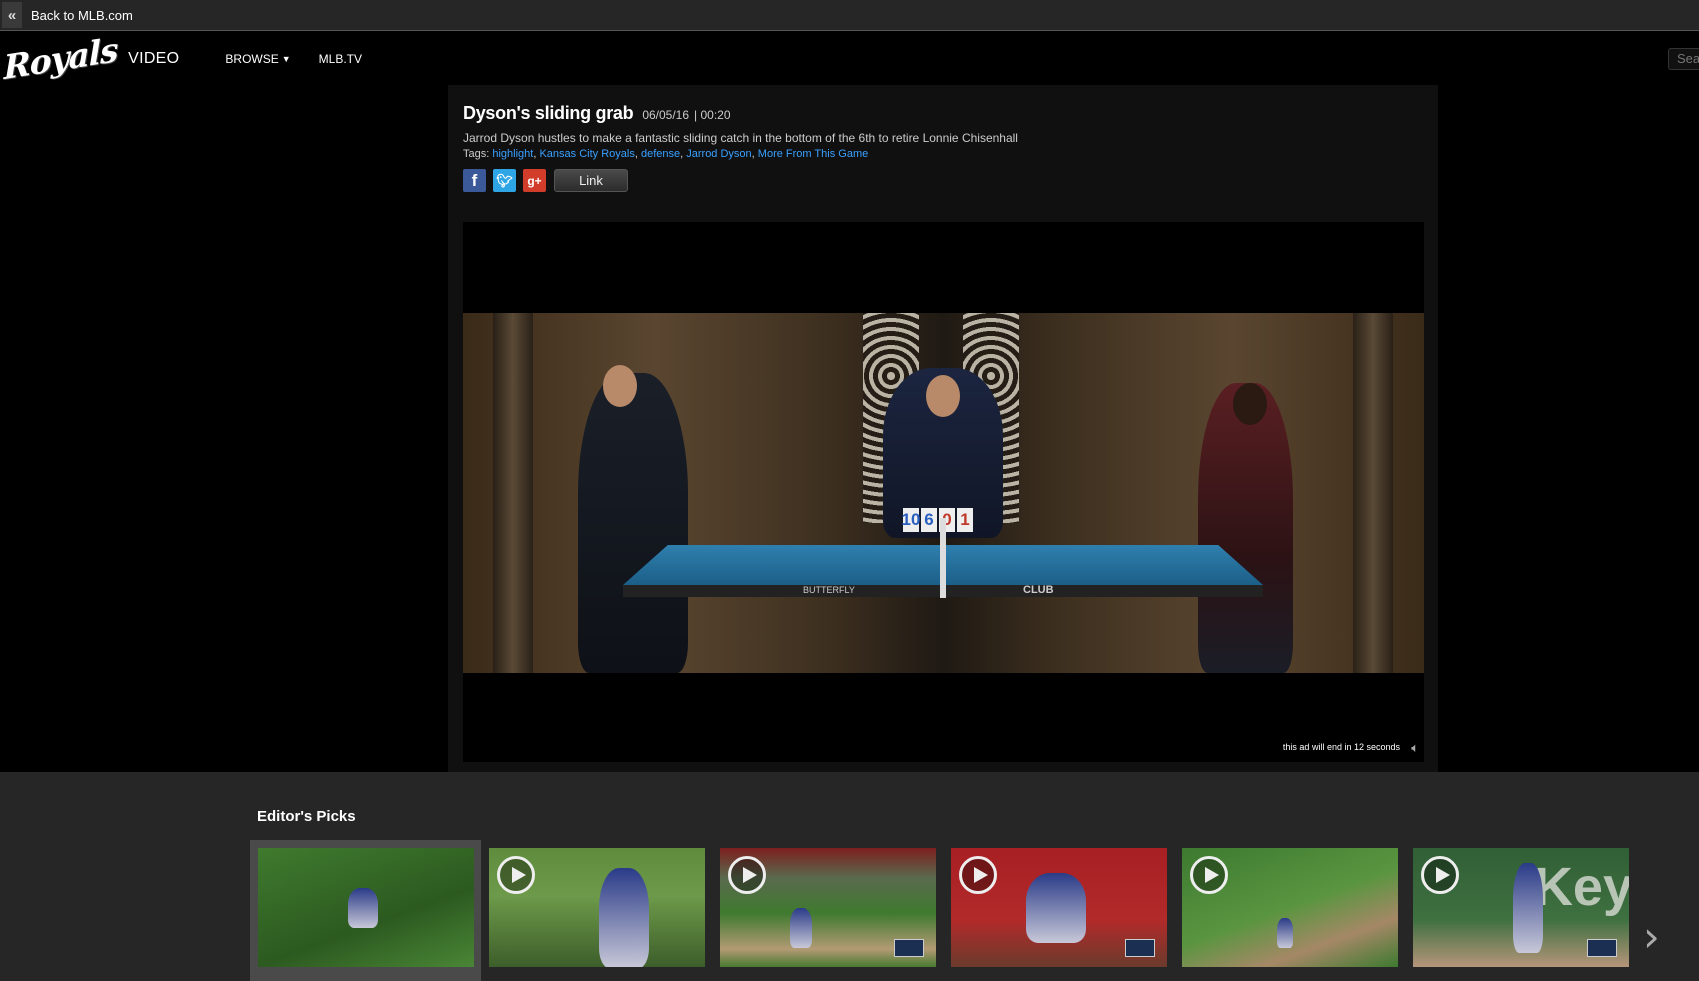 The height and width of the screenshot is (981, 1699). What do you see at coordinates (965, 520) in the screenshot?
I see `score-digit: 1` at bounding box center [965, 520].